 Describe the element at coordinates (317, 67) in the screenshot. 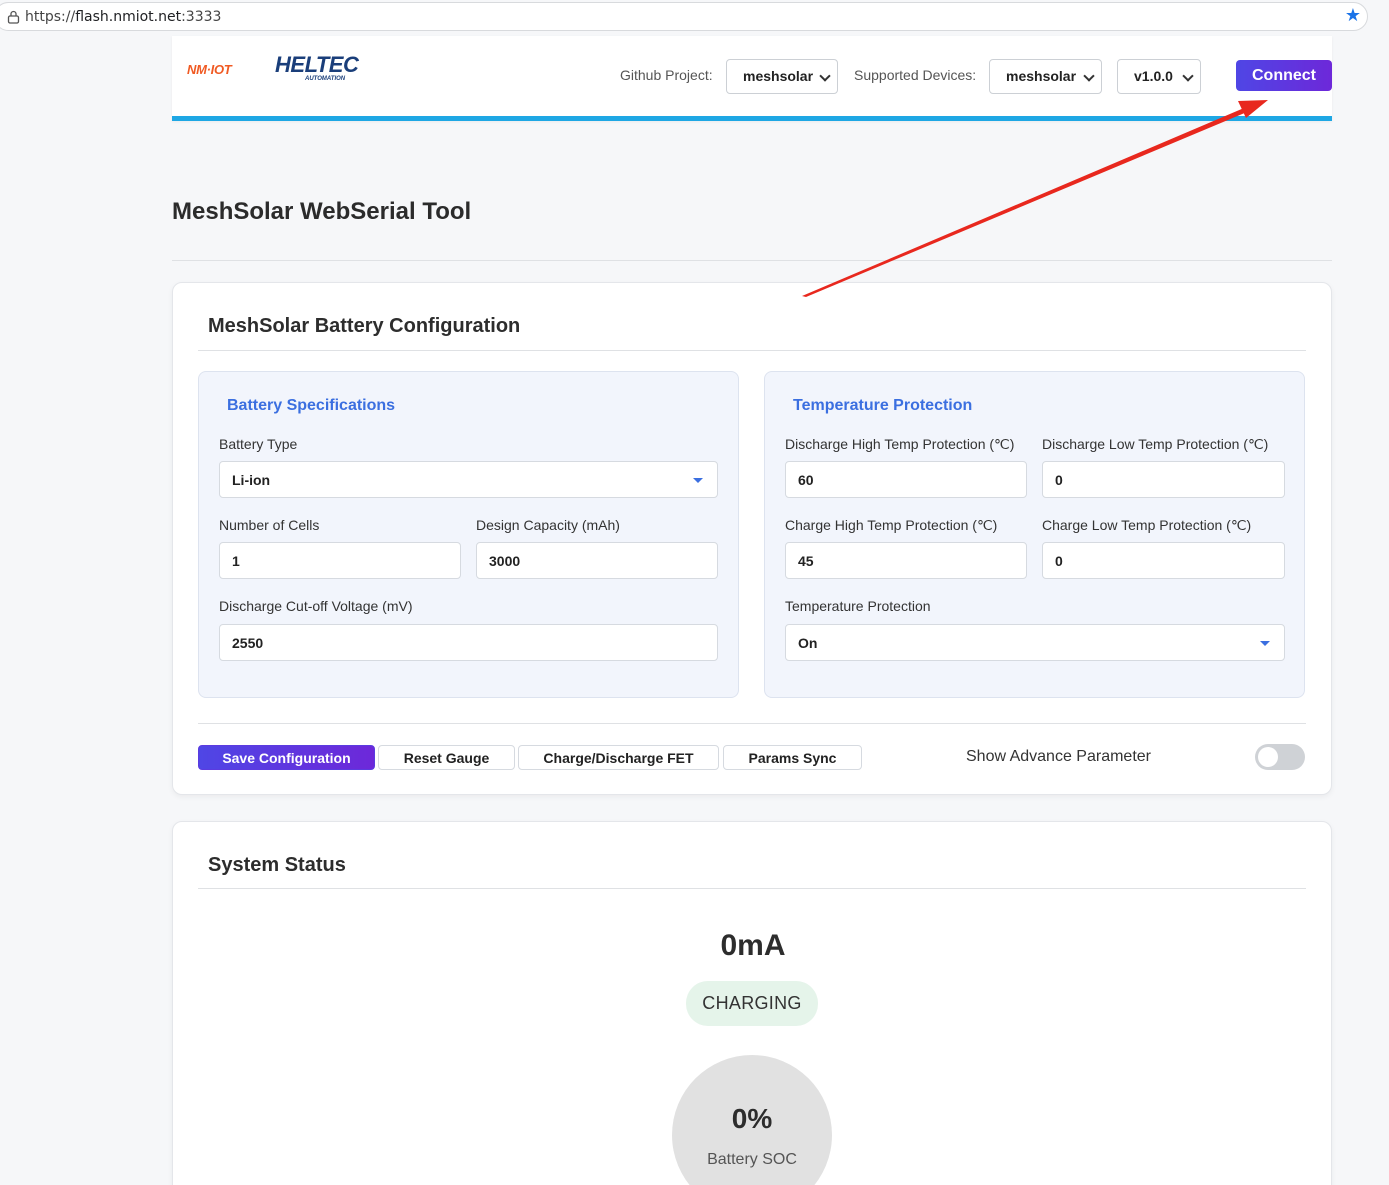

I see `heltec-logo: HELTEC AUTOMATION` at that location.